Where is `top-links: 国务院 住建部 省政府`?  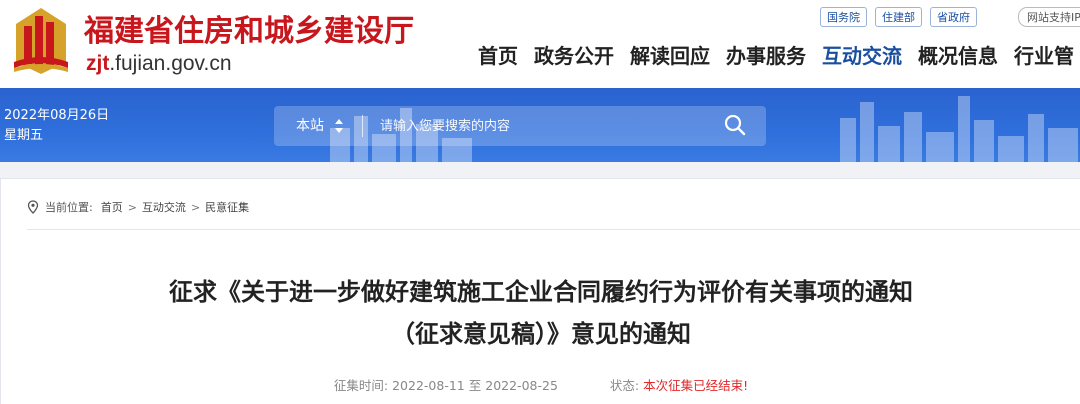 top-links: 国务院 住建部 省政府 is located at coordinates (898, 17).